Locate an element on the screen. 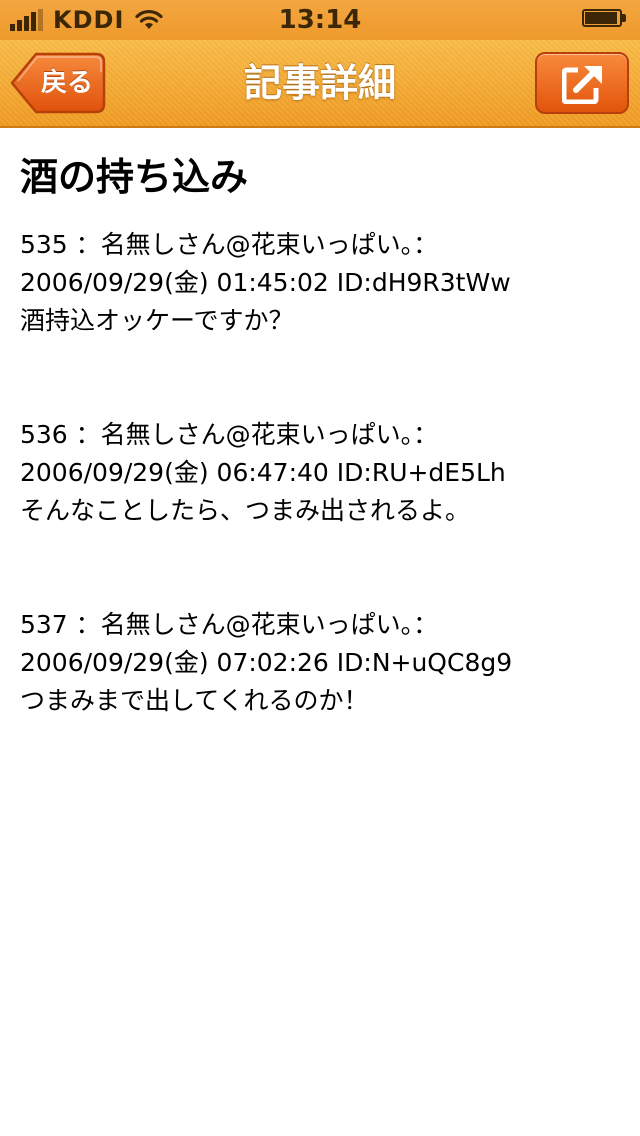  post-meta: 2006/09/29(金) 01:45:02 ID:dH9R3tWw is located at coordinates (265, 282).